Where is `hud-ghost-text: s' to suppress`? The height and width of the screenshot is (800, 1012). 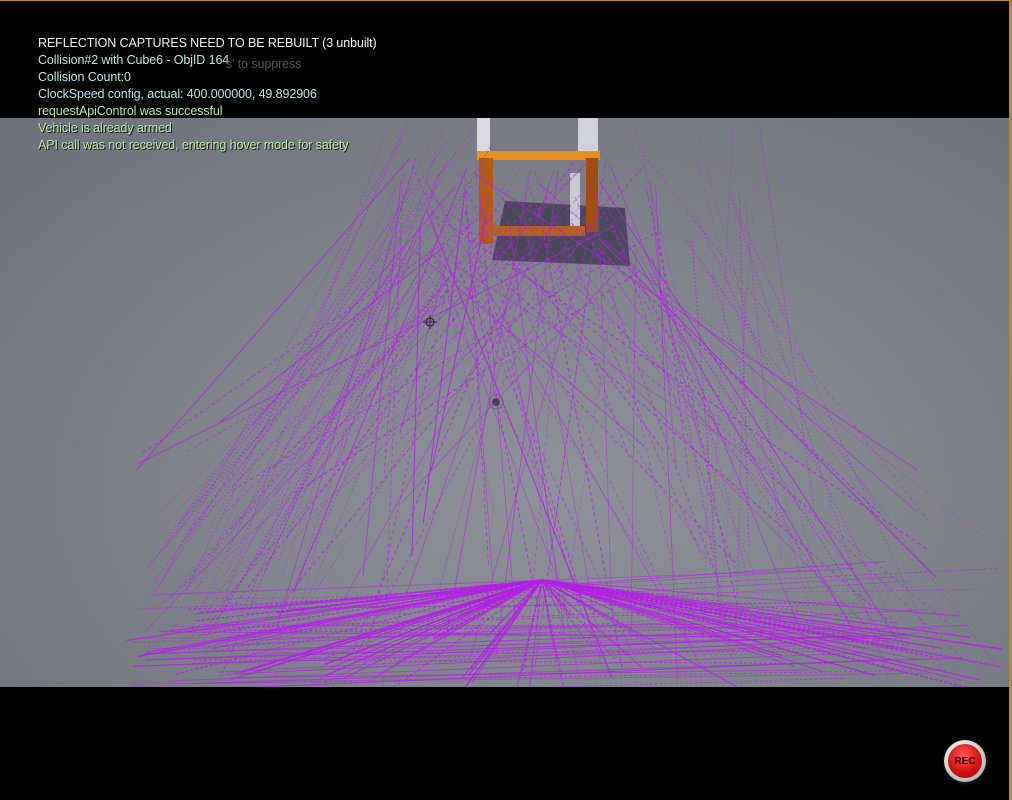
hud-ghost-text: s' to suppress is located at coordinates (264, 64).